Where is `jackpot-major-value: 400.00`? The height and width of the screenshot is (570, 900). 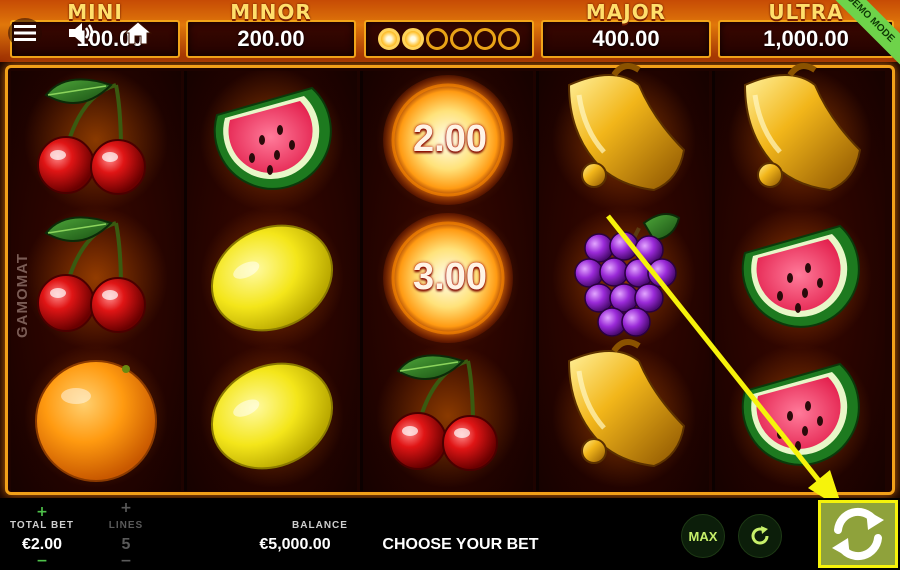
jackpot-major-value: 400.00 is located at coordinates (626, 38).